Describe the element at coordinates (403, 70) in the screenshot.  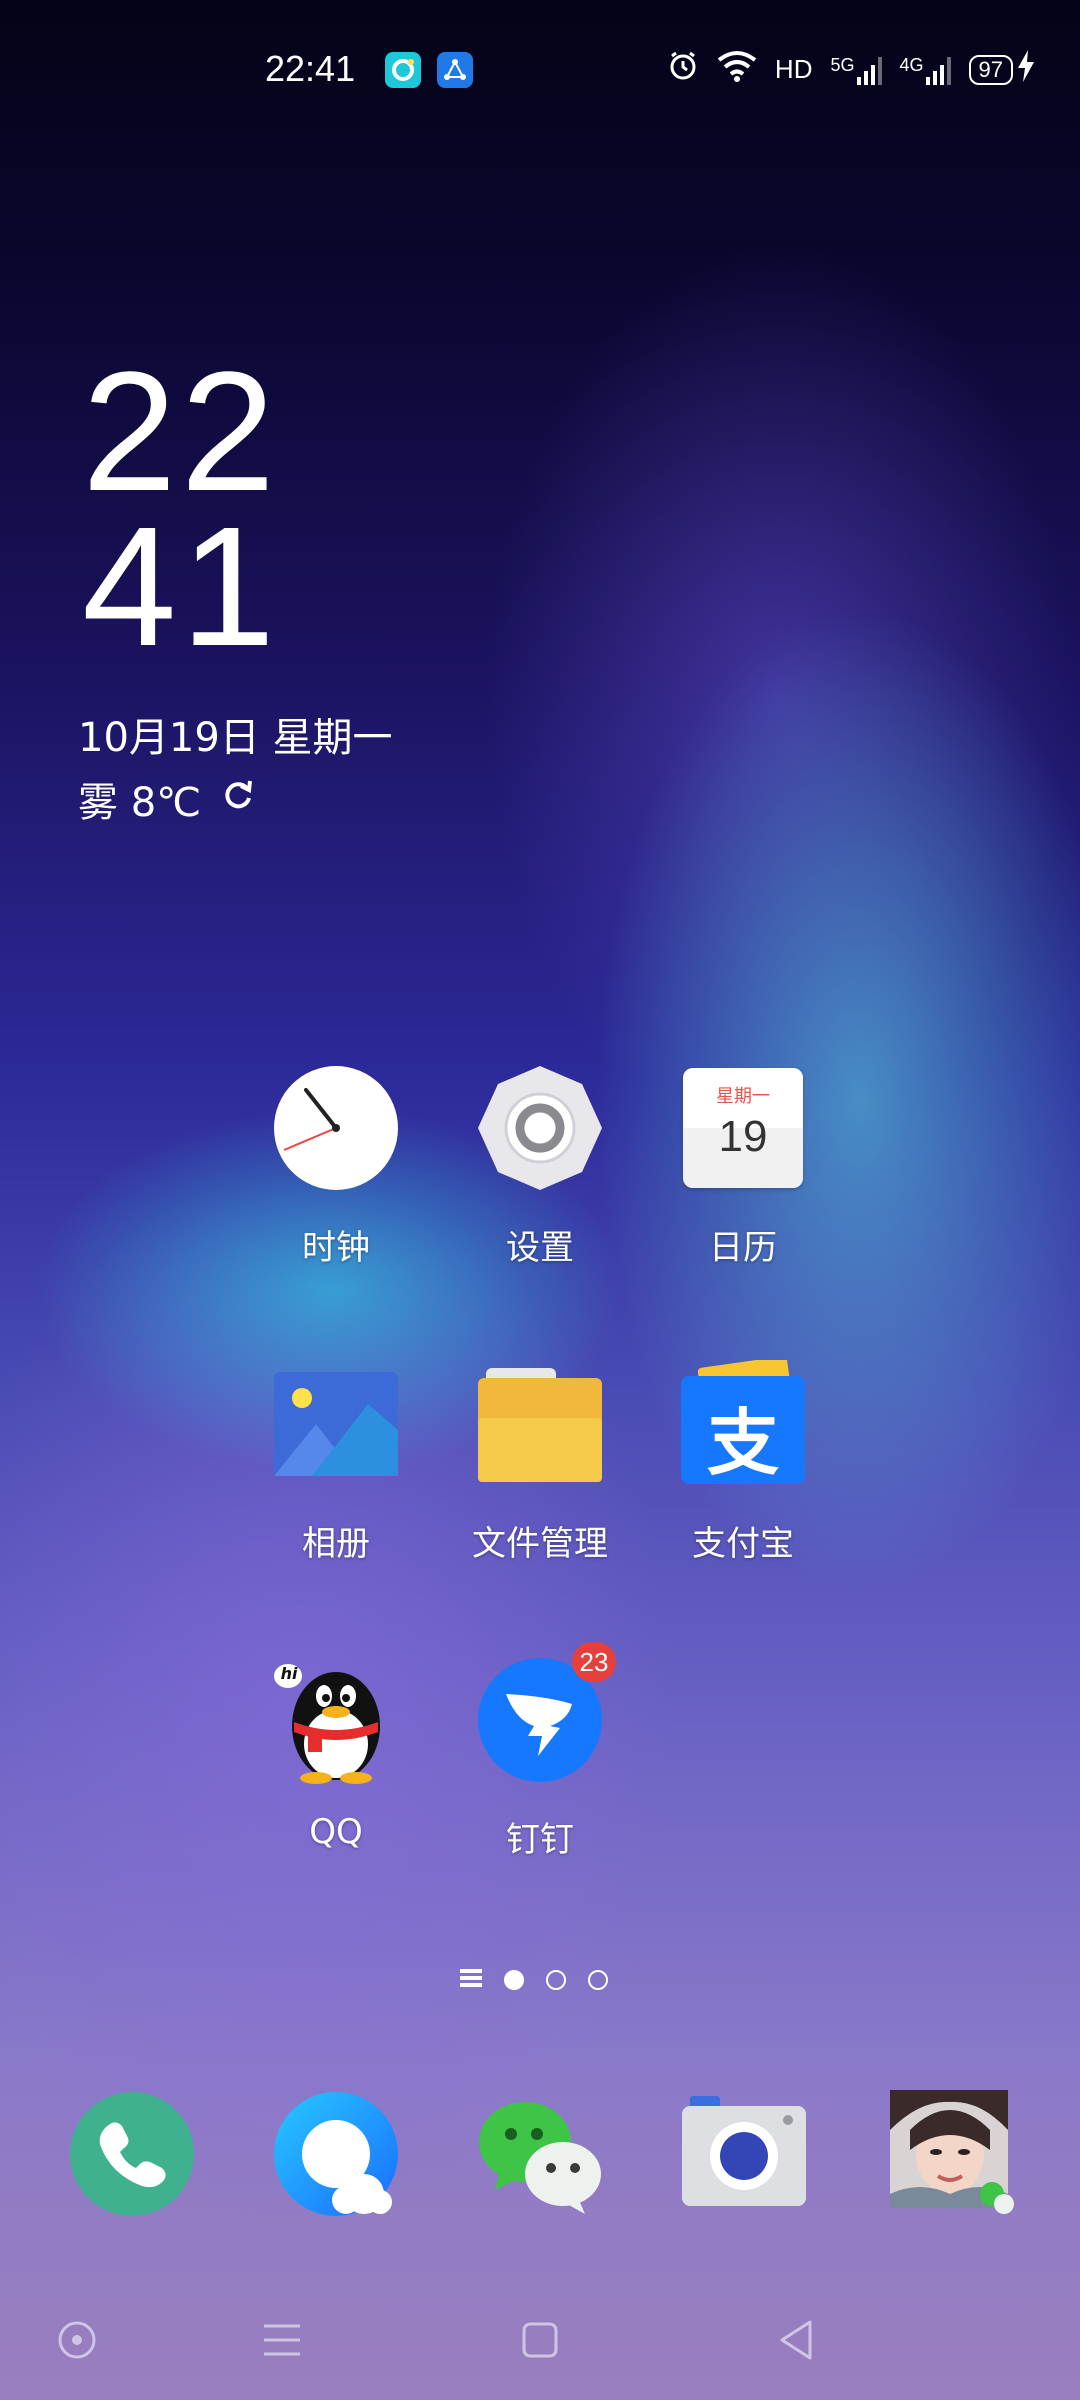
I see `pinwheel-app-icon` at that location.